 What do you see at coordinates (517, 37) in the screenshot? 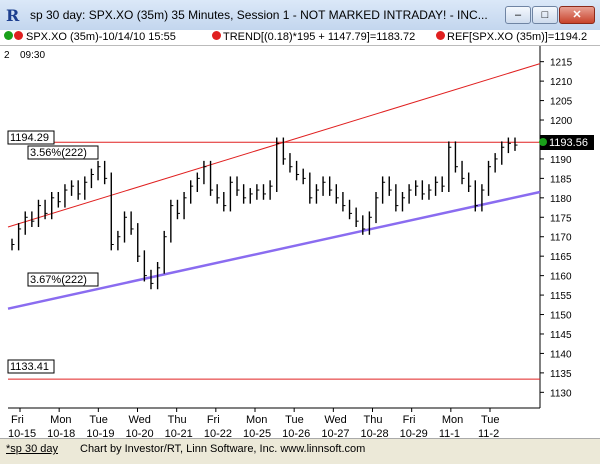
I see `legend-ref: REF[SPX.XO (35m)]=1194.2` at bounding box center [517, 37].